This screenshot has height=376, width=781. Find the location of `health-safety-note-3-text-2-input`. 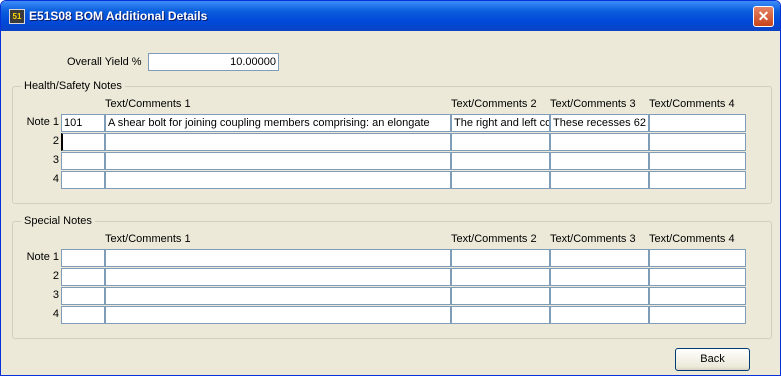

health-safety-note-3-text-2-input is located at coordinates (500, 161).